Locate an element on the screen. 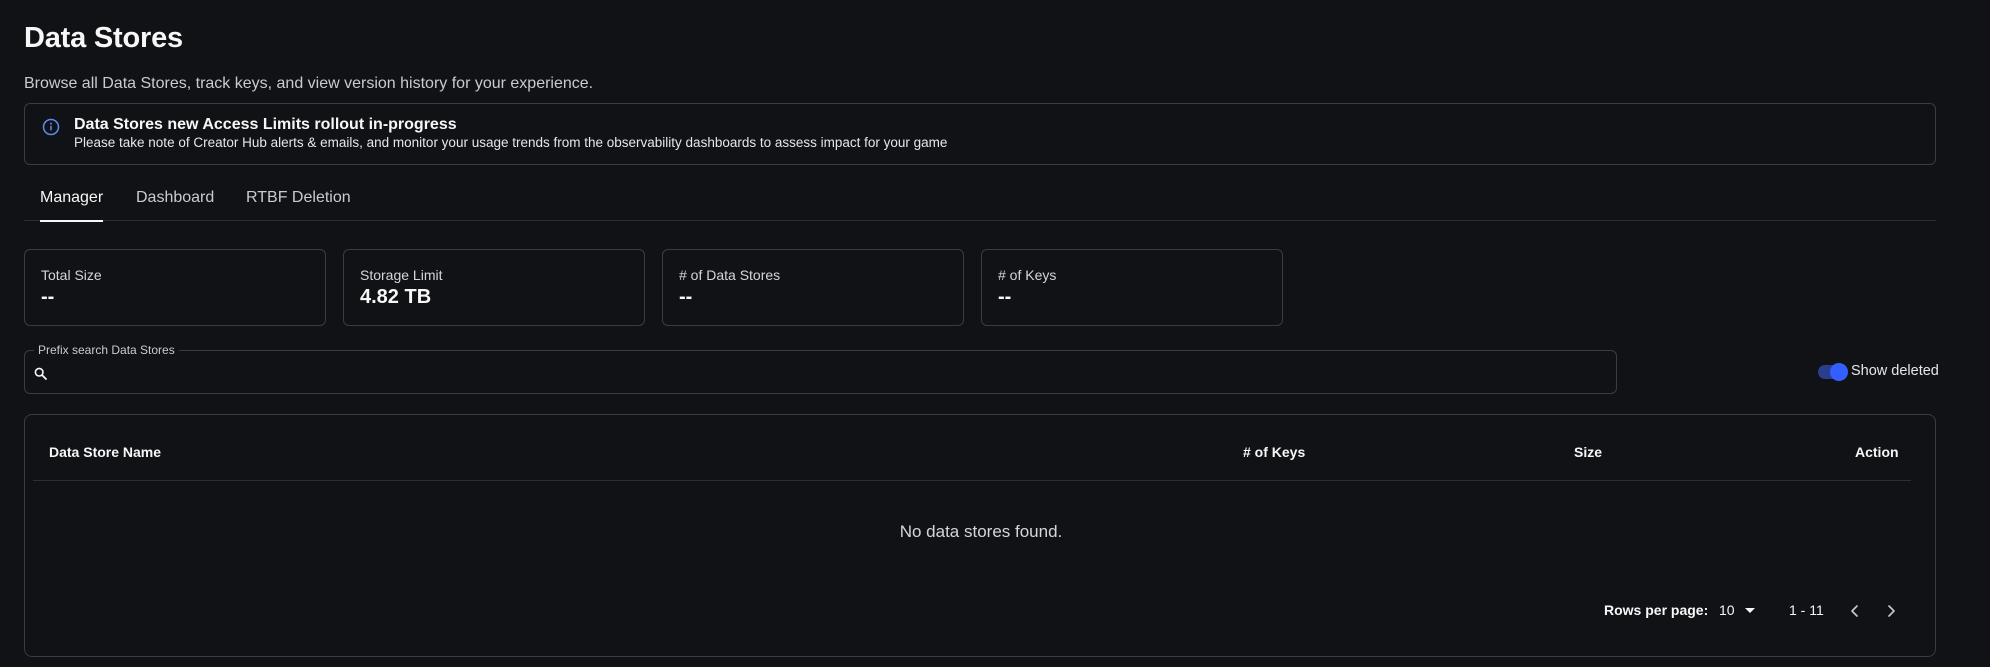 The width and height of the screenshot is (1990, 667). tab-manager: Manager is located at coordinates (72, 202).